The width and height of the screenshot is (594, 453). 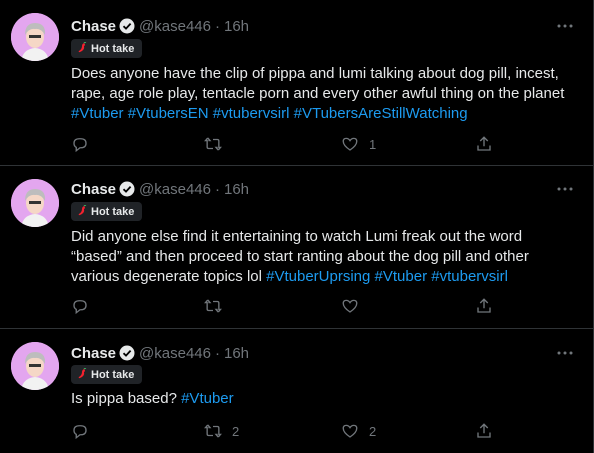 I want to click on tweet-actions: 1, so click(x=286, y=145).